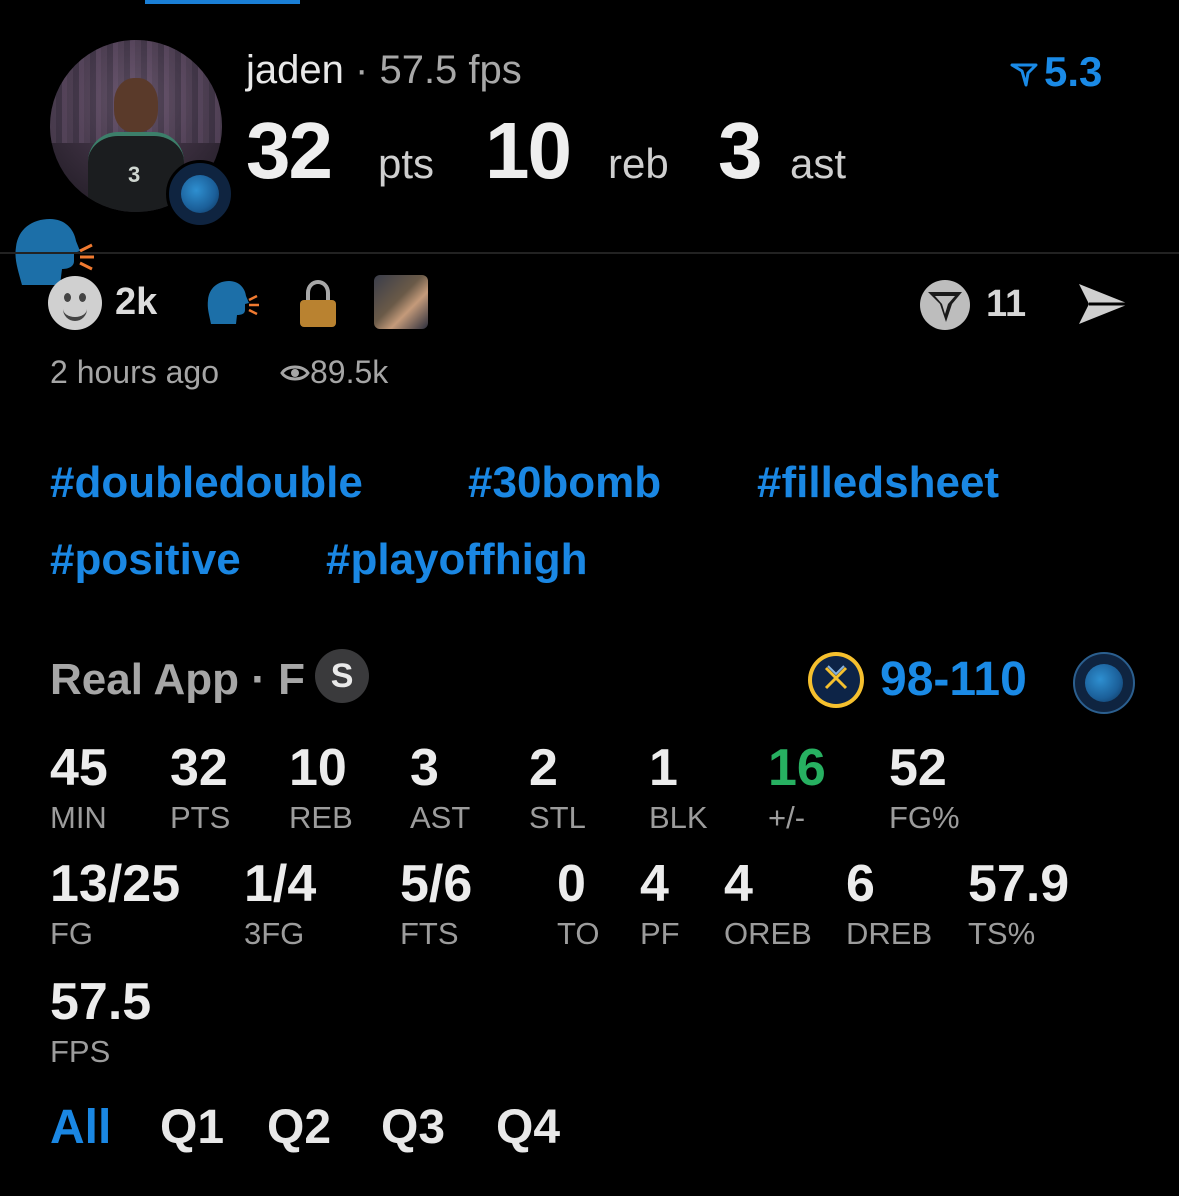 The image size is (1179, 1196). Describe the element at coordinates (274, 933) in the screenshot. I see `stat-label: 3FG` at that location.